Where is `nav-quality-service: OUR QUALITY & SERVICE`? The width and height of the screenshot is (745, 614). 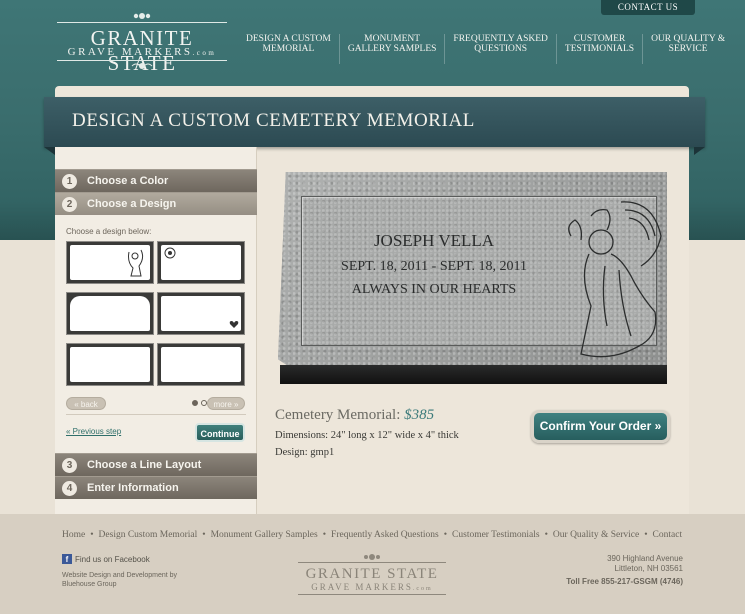
nav-quality-service: OUR QUALITY & SERVICE is located at coordinates (688, 49).